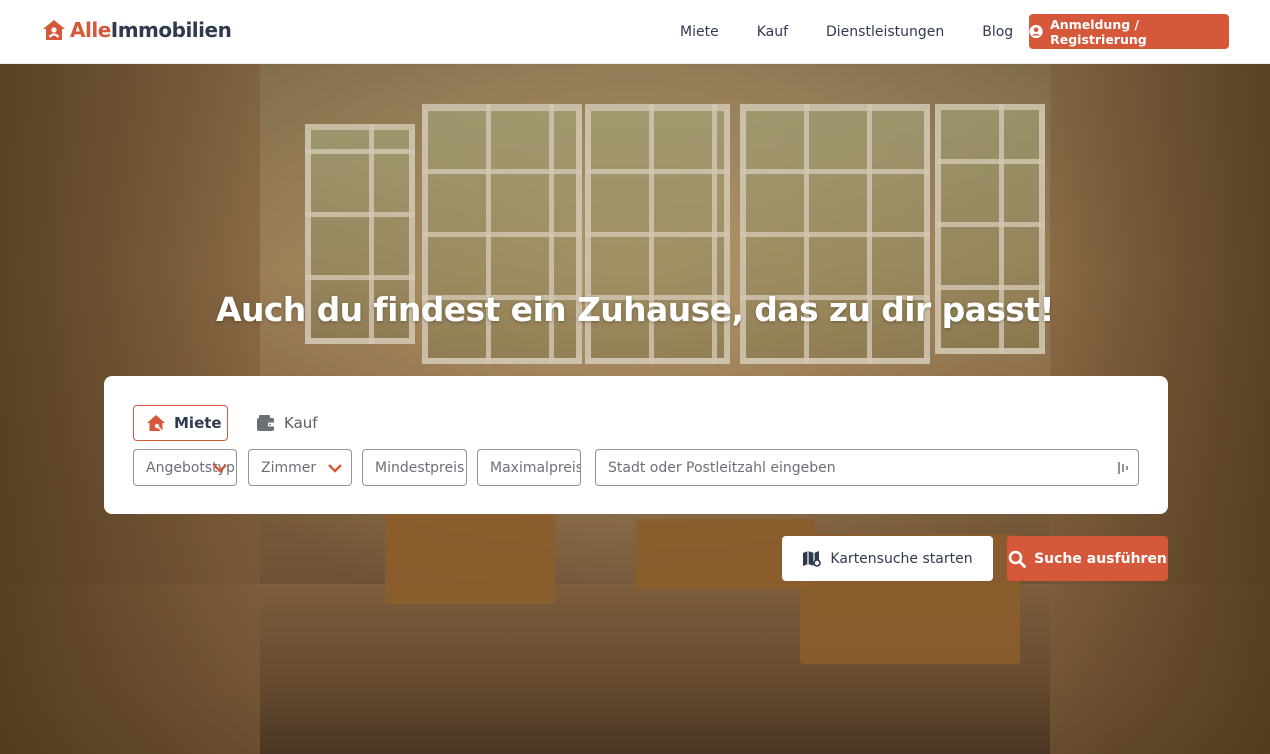  What do you see at coordinates (901, 558) in the screenshot?
I see `map-search-label: Kartensuche starten` at bounding box center [901, 558].